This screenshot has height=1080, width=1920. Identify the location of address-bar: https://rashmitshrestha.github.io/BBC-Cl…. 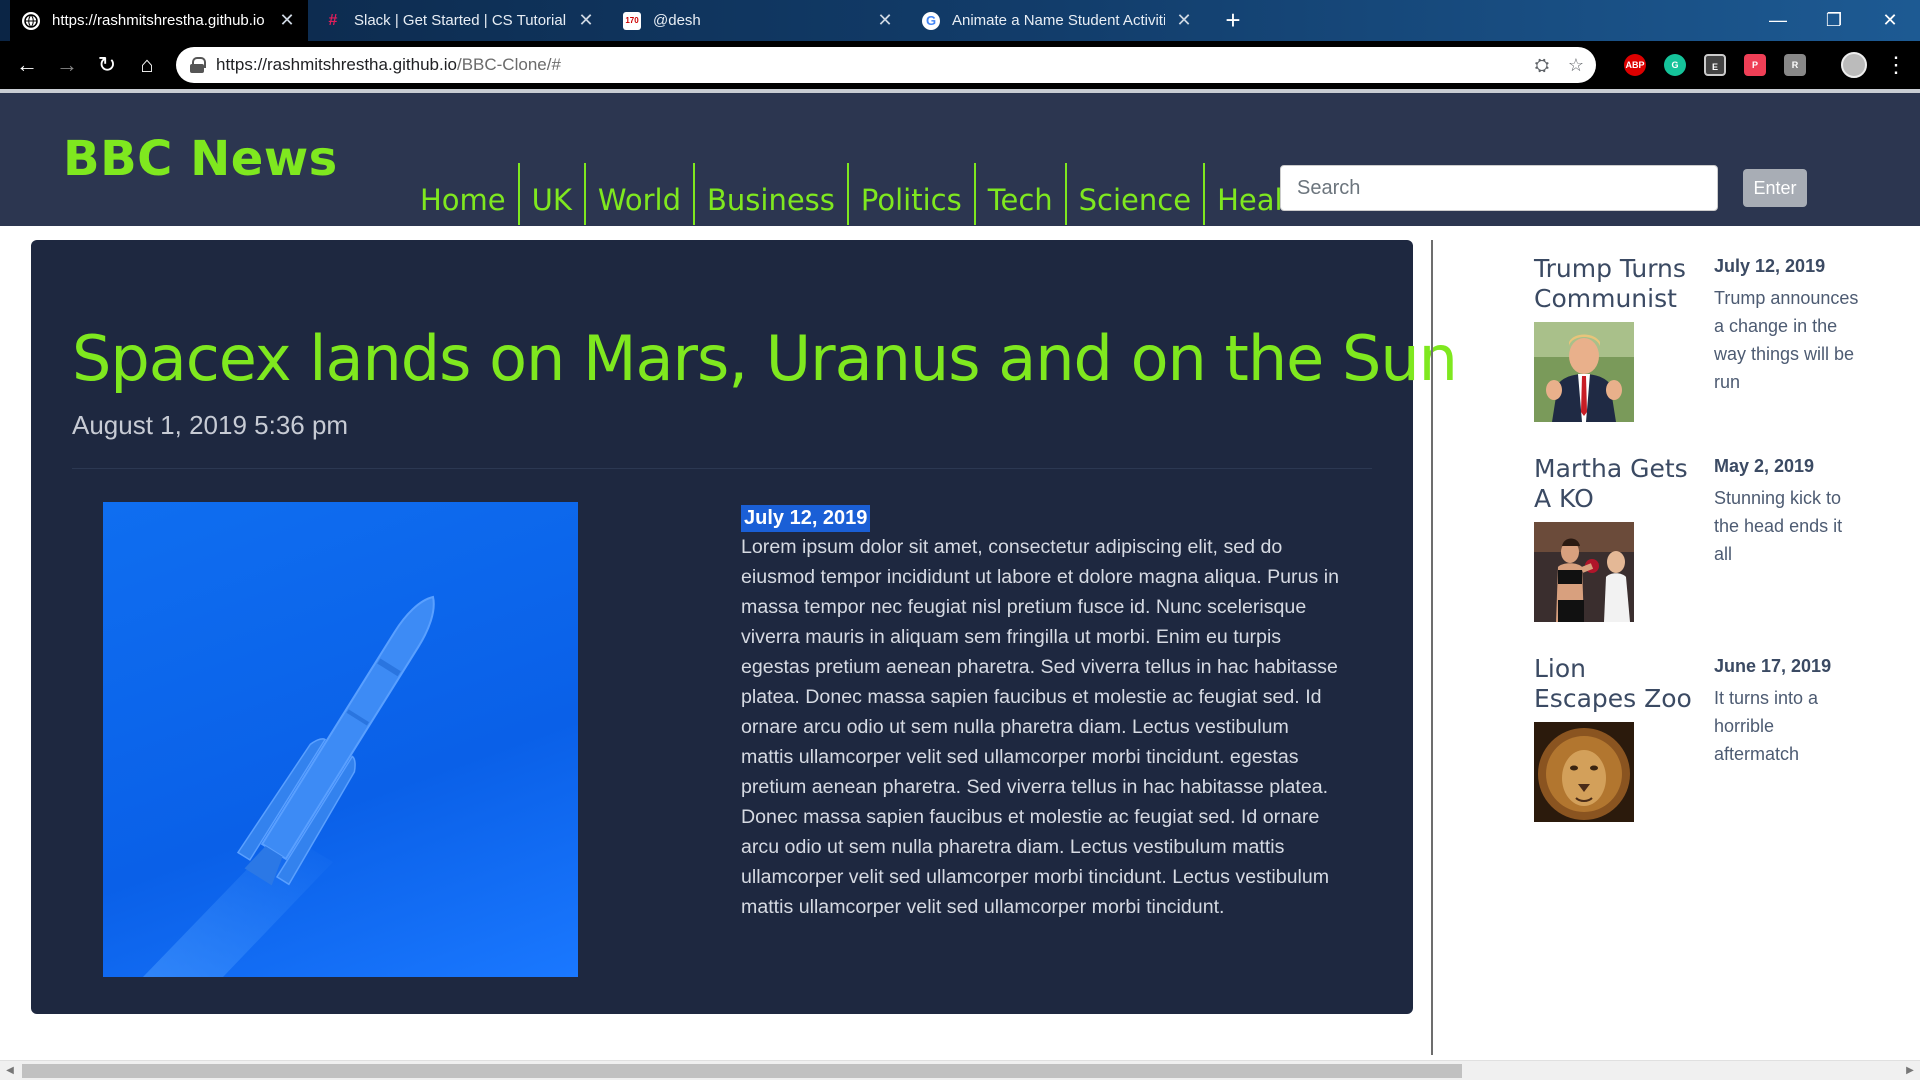
(886, 65).